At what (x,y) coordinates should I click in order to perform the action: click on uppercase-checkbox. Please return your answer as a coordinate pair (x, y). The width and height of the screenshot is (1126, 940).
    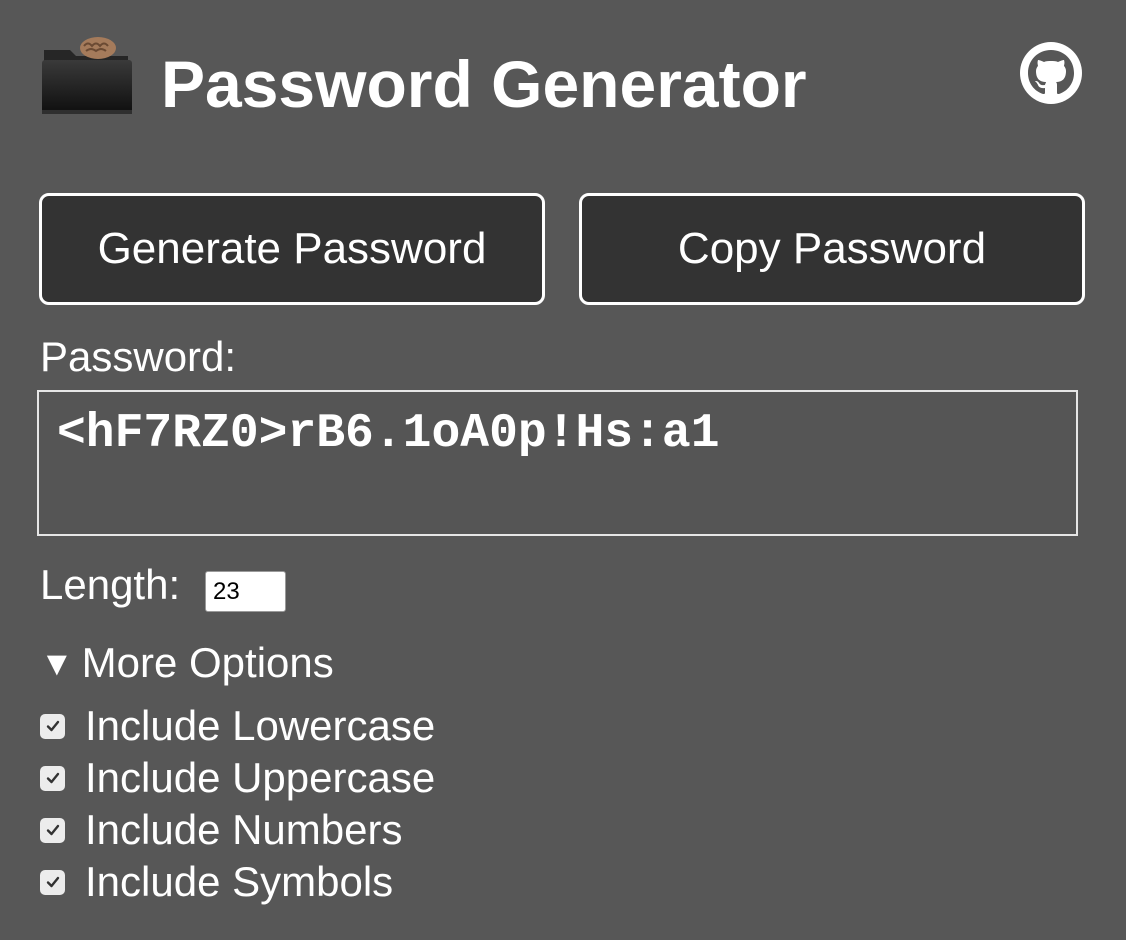
    Looking at the image, I should click on (52, 778).